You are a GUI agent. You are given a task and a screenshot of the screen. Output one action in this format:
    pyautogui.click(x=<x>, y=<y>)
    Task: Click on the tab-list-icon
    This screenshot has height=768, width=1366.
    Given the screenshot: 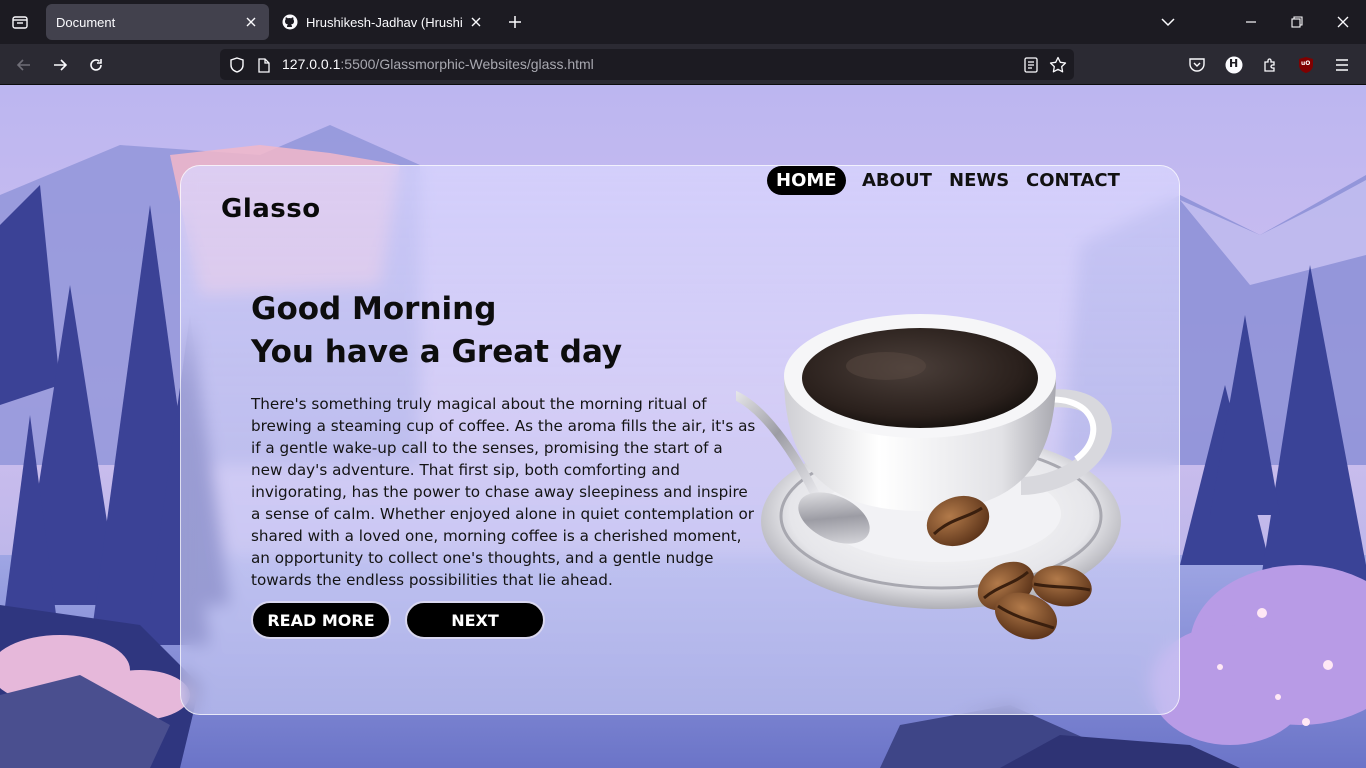 What is the action you would take?
    pyautogui.click(x=20, y=22)
    